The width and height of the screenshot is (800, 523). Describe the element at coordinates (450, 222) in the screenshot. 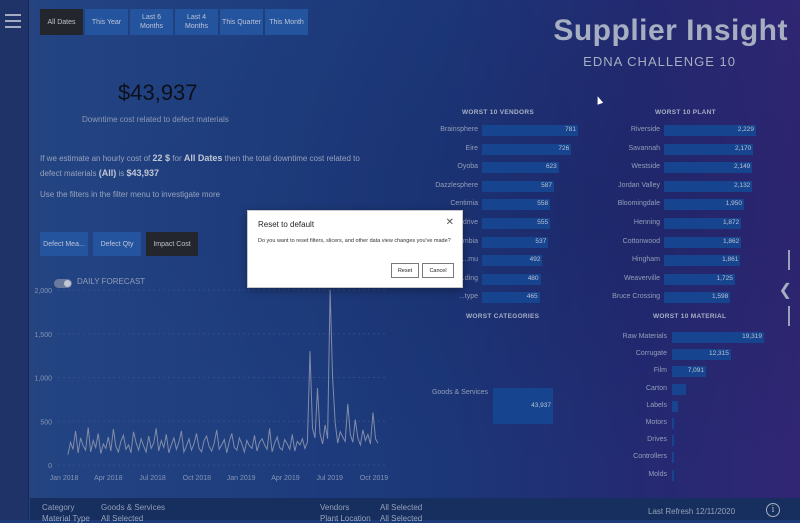

I see `close-icon: ✕` at that location.